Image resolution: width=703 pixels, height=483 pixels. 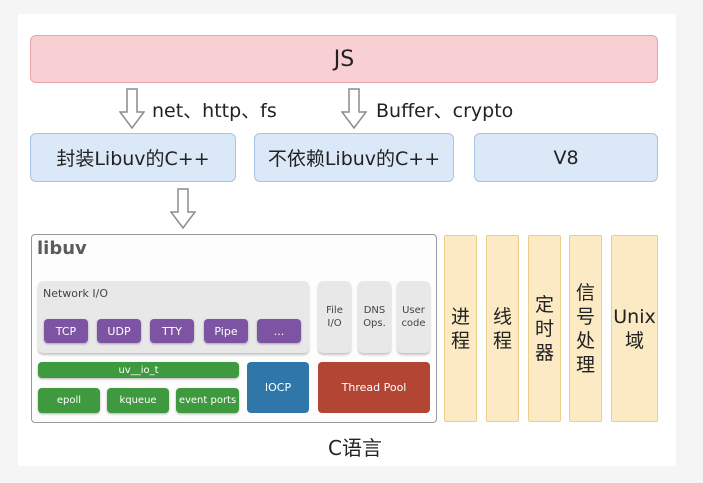 I want to click on network-item-label: Pipe, so click(x=226, y=331).